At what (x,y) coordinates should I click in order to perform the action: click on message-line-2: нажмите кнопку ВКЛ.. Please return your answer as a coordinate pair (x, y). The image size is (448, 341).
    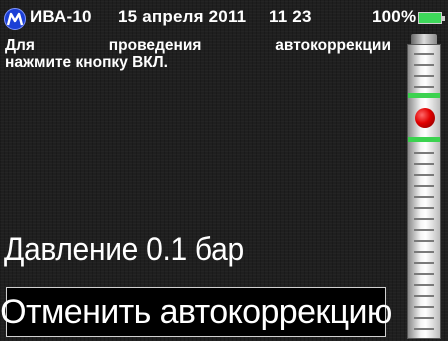
    Looking at the image, I should click on (86, 62).